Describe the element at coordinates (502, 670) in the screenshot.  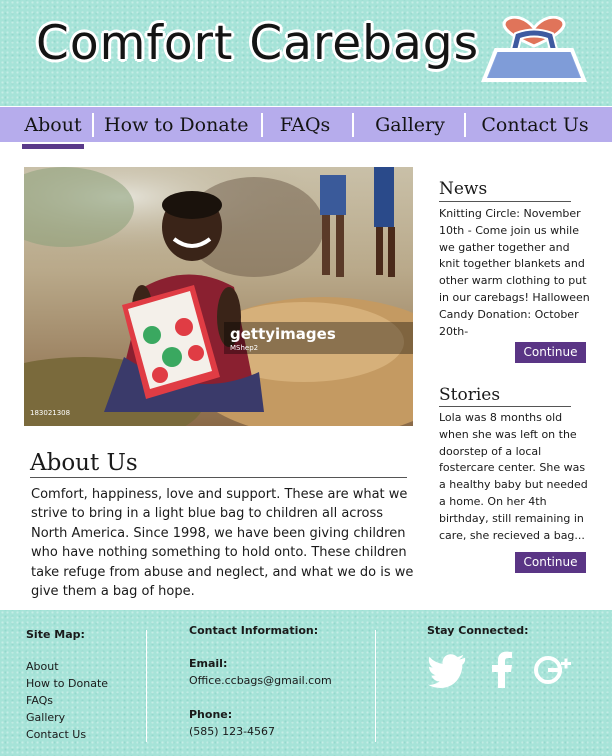
I see `facebook-icon` at that location.